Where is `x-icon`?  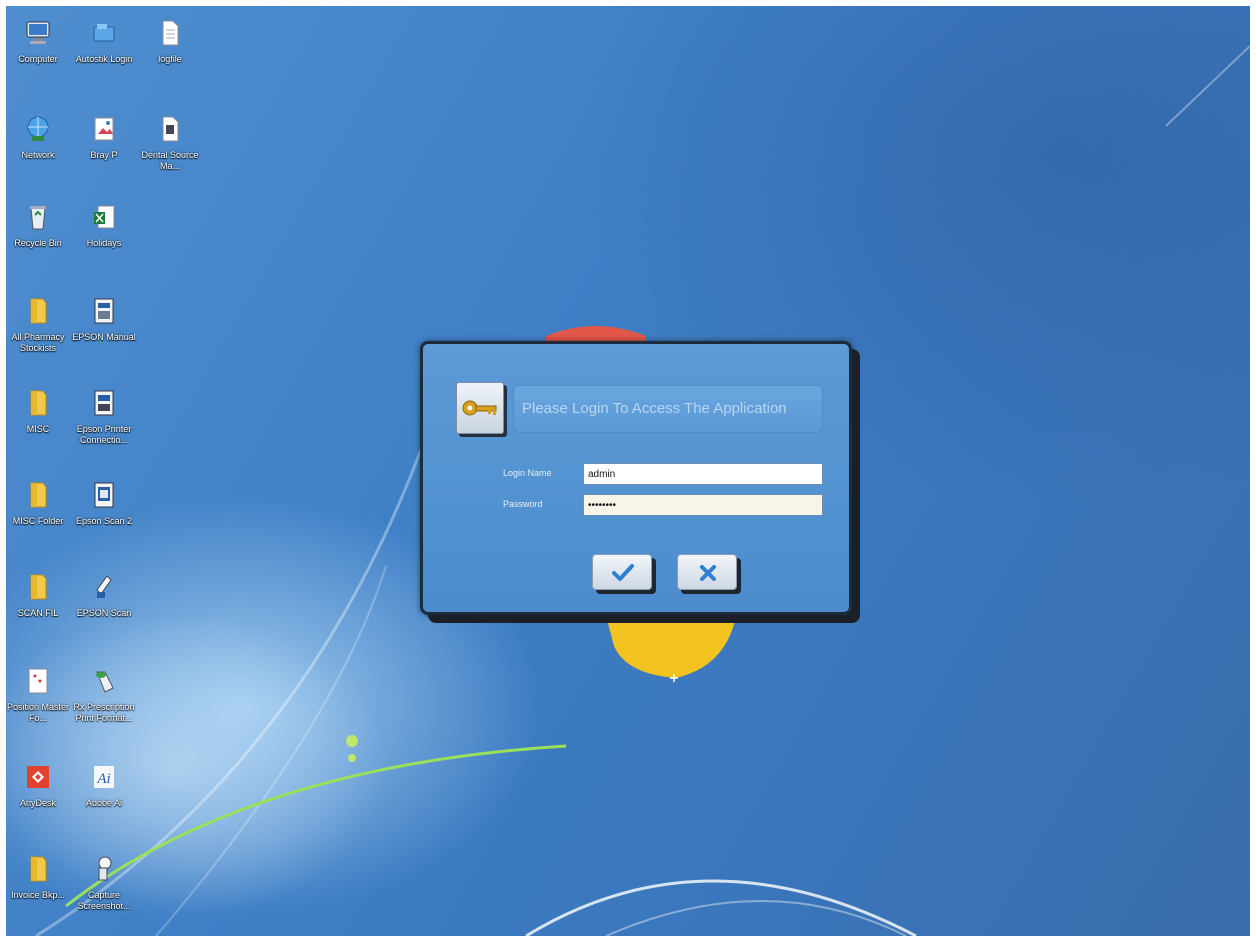 x-icon is located at coordinates (708, 573).